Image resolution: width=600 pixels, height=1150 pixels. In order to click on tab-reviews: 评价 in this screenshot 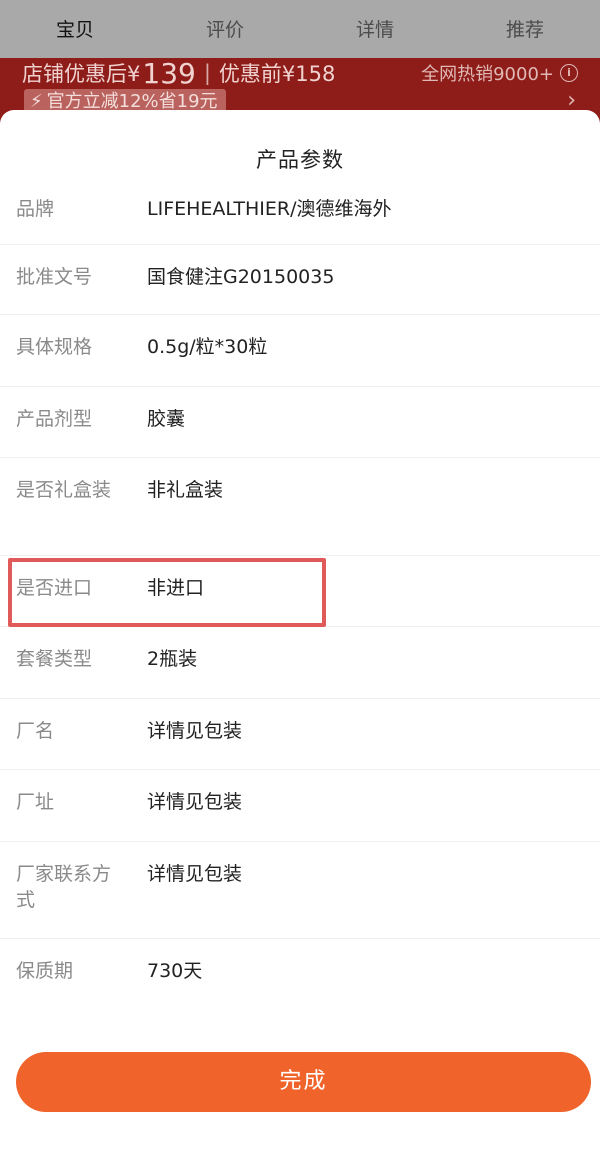, I will do `click(225, 29)`.